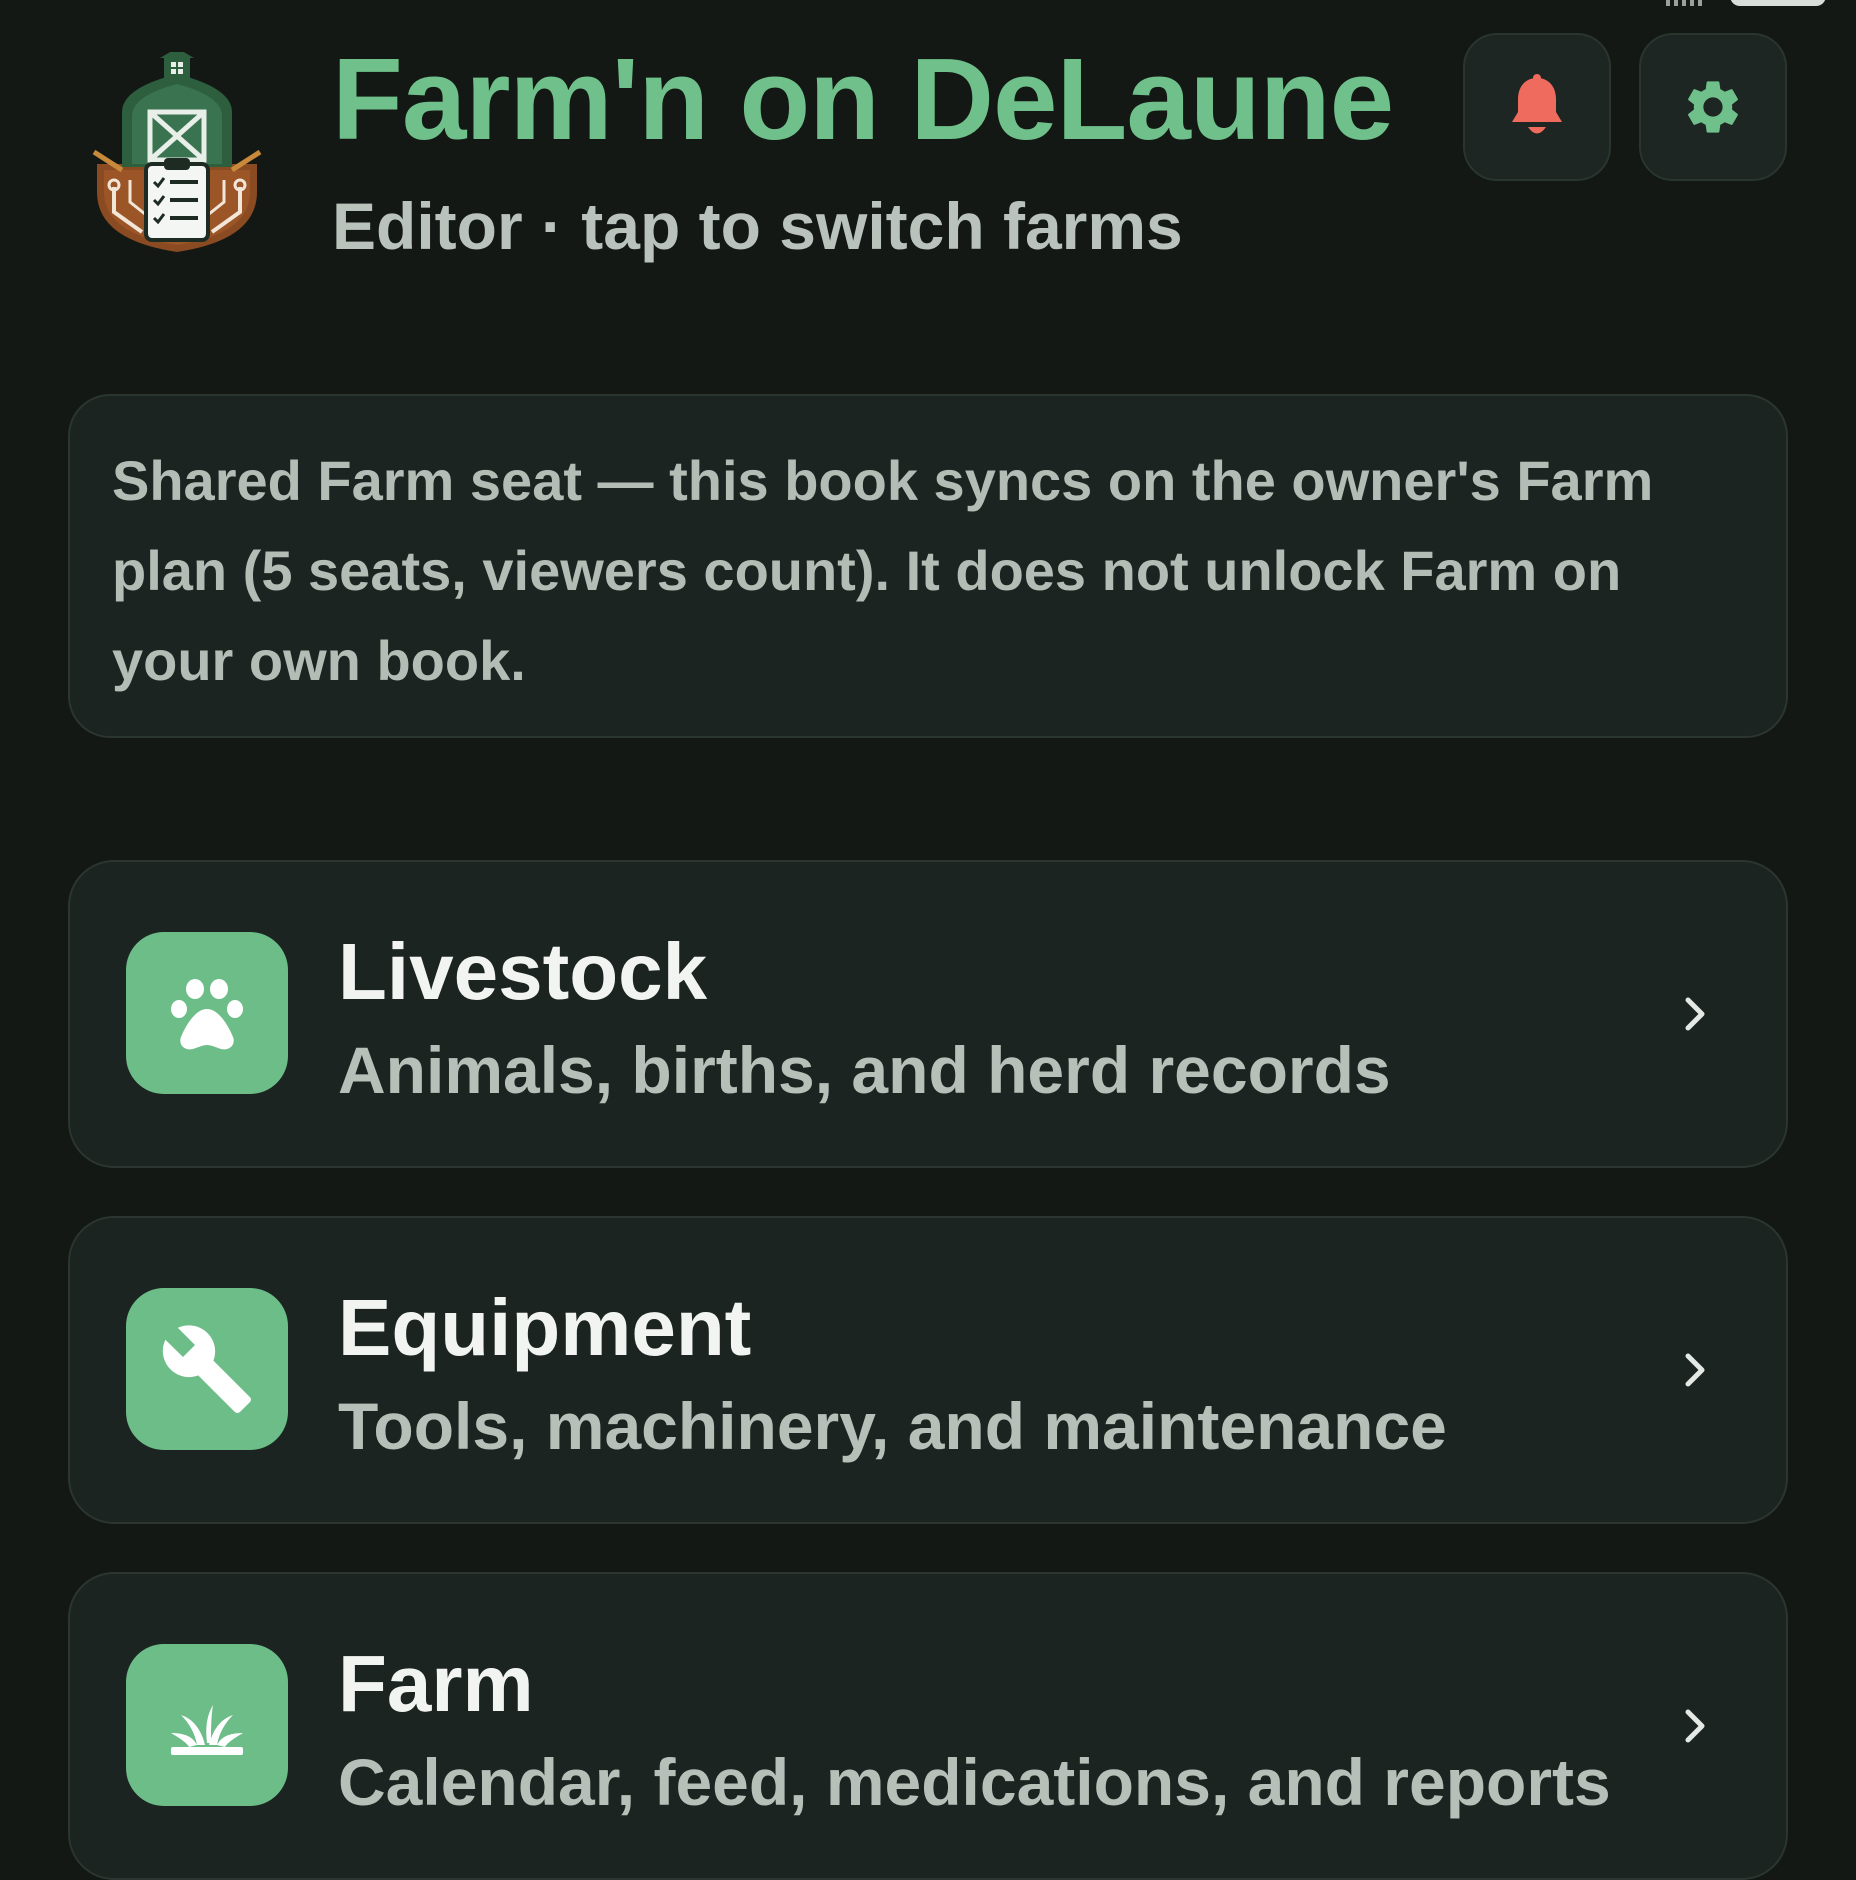  I want to click on bell-icon, so click(1537, 104).